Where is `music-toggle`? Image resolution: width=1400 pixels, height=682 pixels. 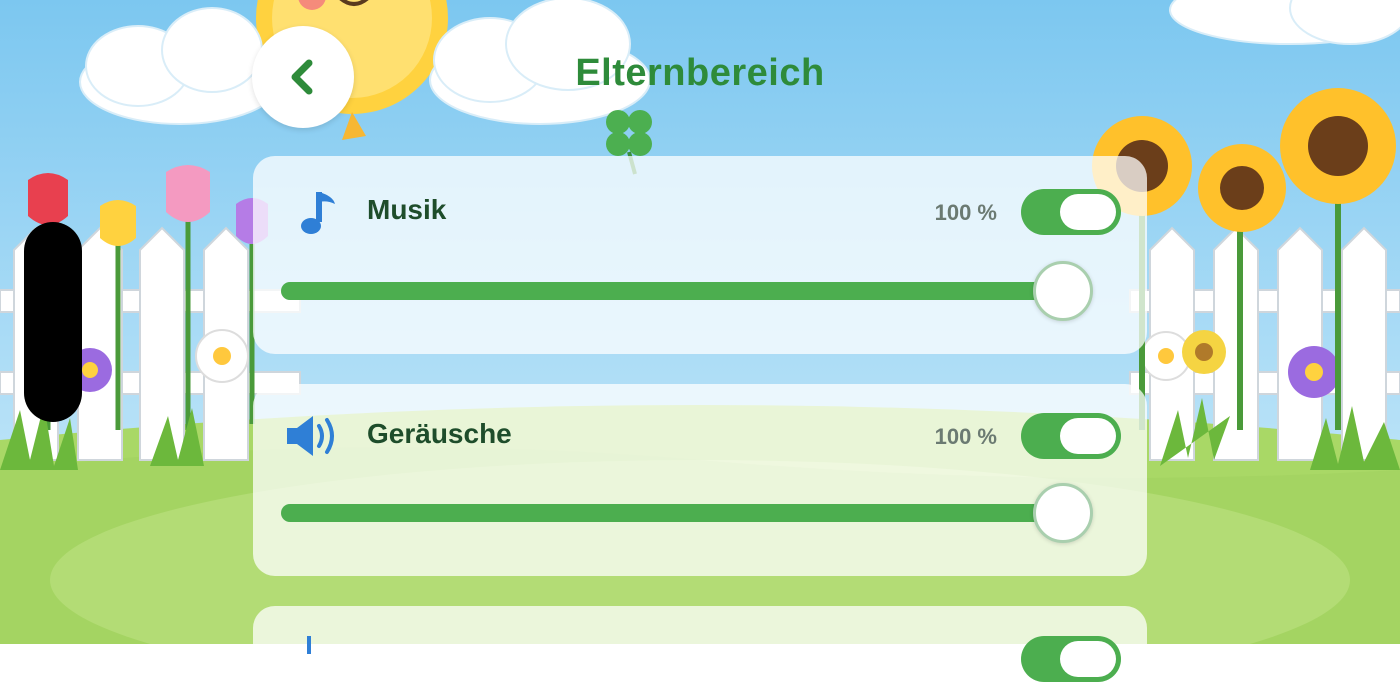
music-toggle is located at coordinates (1071, 212).